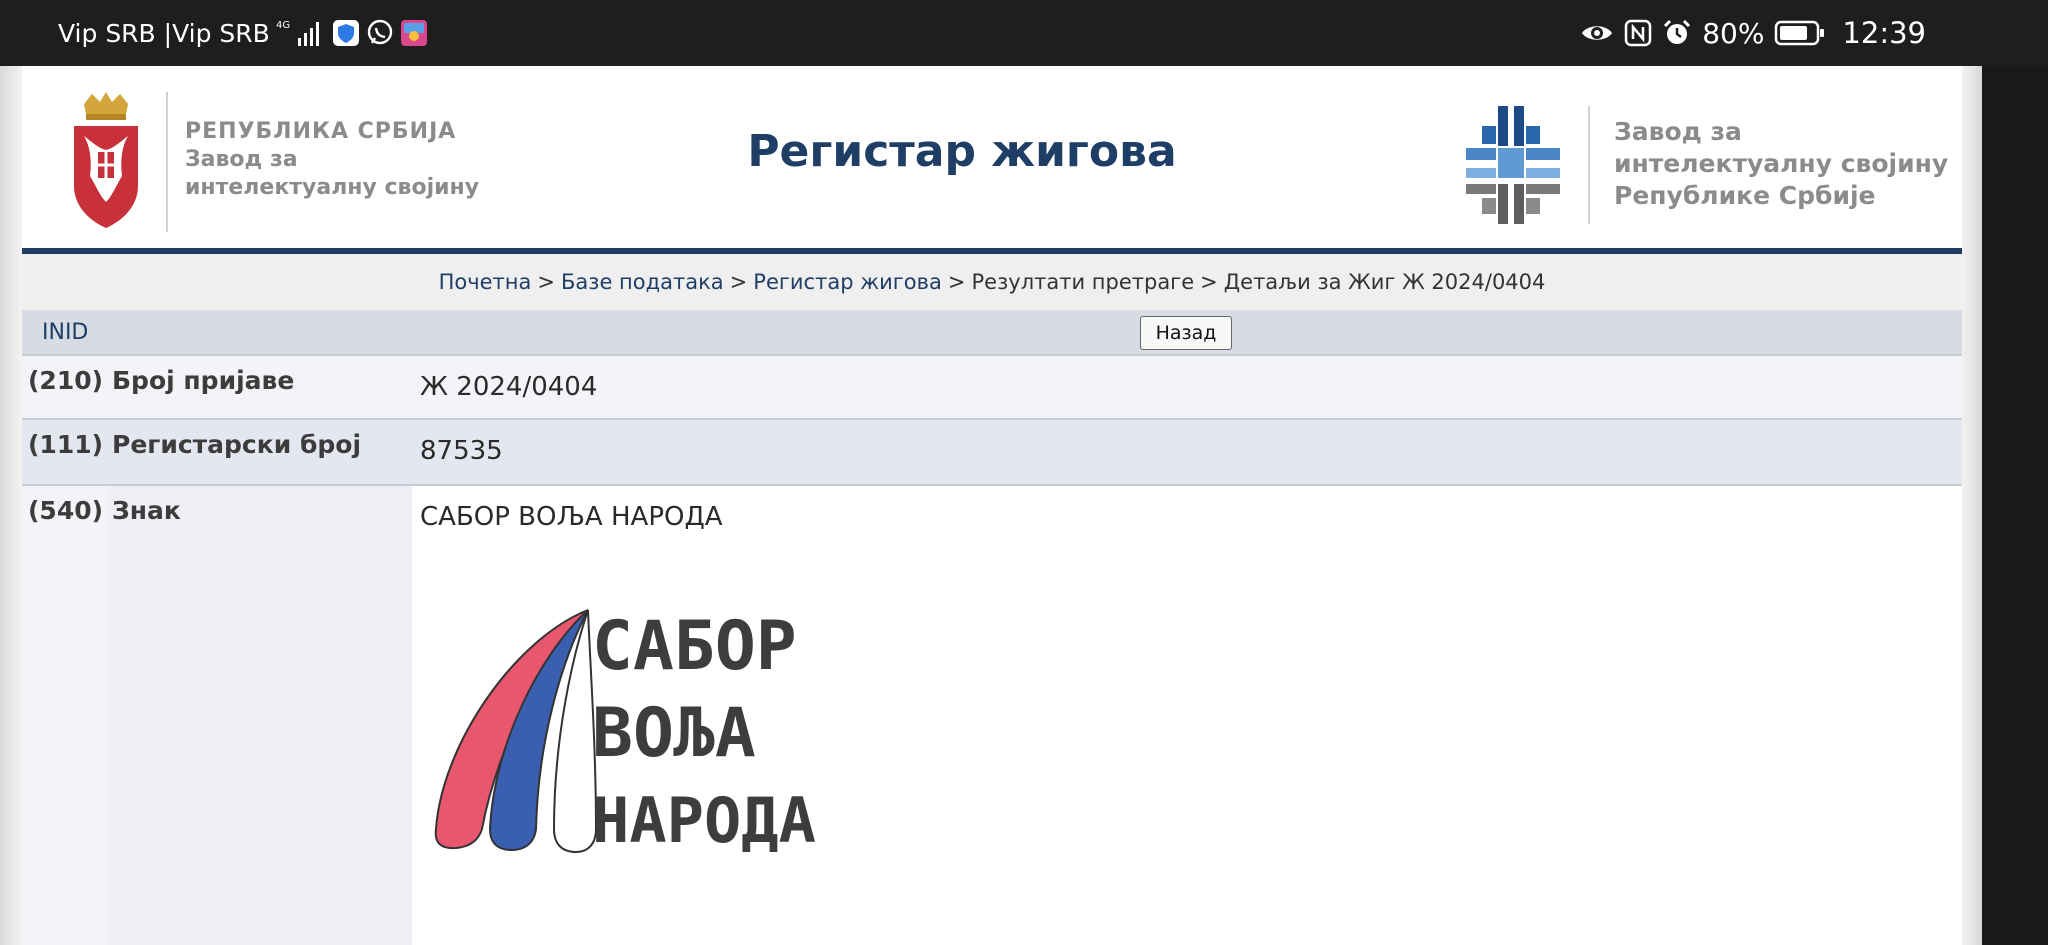 The width and height of the screenshot is (2048, 945). I want to click on breadcrumb-trademark-register: Регистар жигова, so click(847, 282).